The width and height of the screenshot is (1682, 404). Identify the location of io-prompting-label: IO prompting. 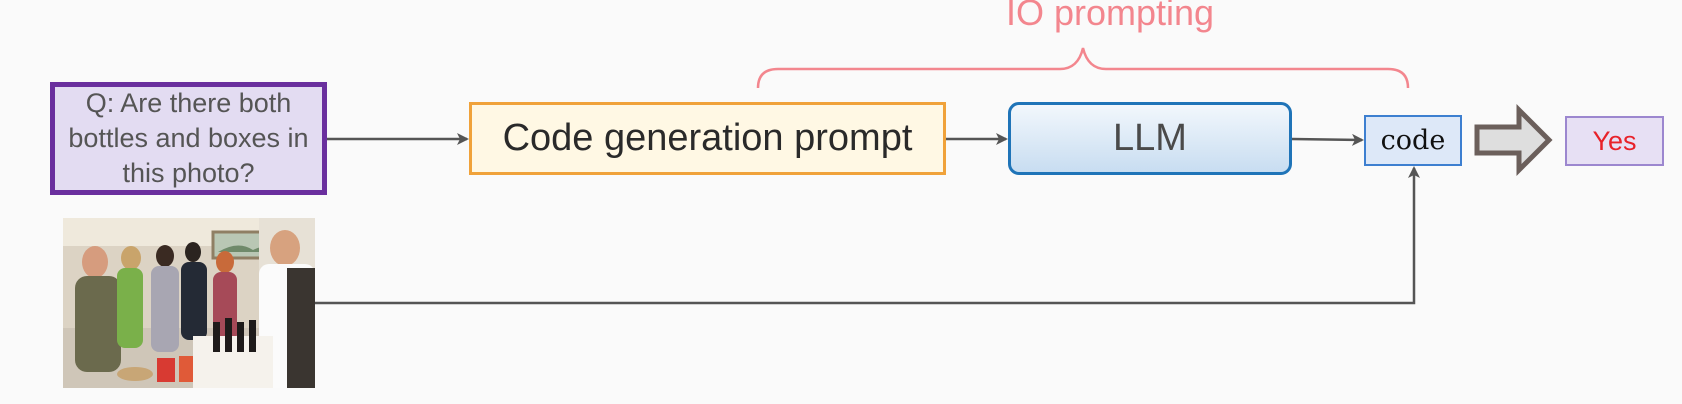
(1110, 16).